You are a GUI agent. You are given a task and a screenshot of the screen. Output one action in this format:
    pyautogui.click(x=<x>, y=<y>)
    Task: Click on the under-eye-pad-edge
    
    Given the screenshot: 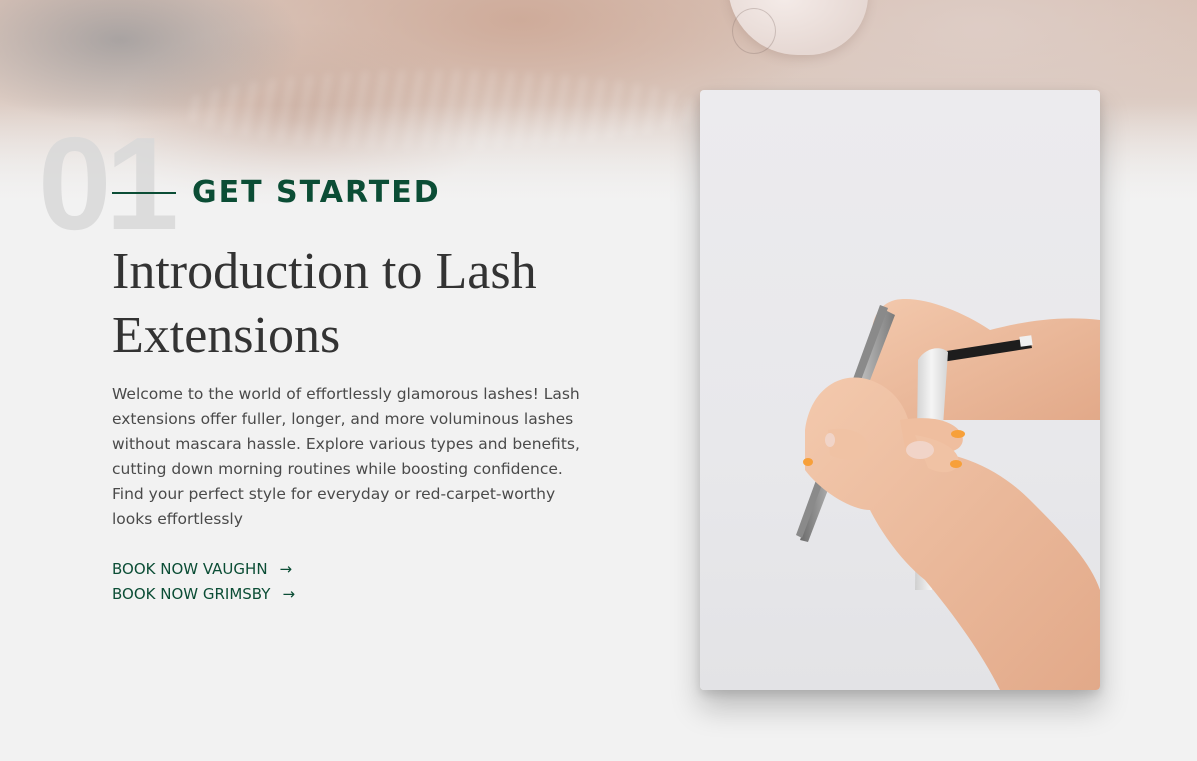 What is the action you would take?
    pyautogui.click(x=754, y=31)
    